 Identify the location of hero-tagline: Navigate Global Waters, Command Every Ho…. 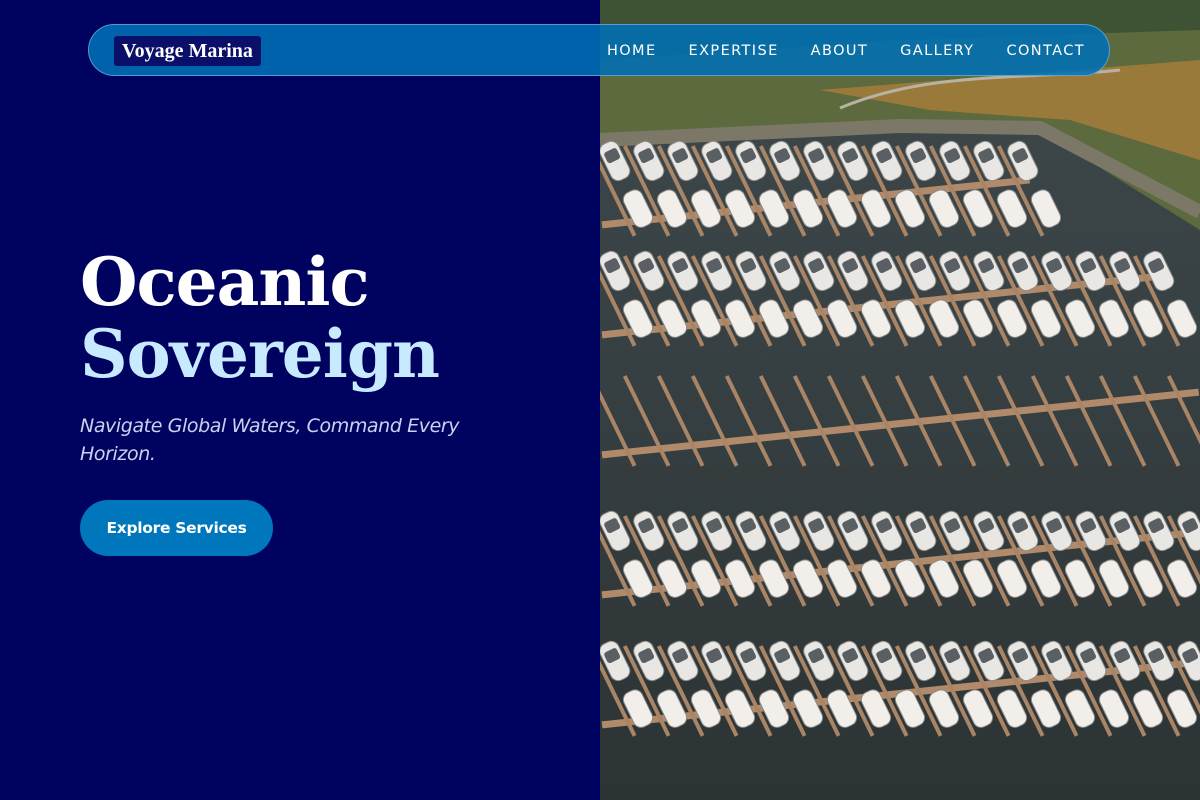
(270, 440).